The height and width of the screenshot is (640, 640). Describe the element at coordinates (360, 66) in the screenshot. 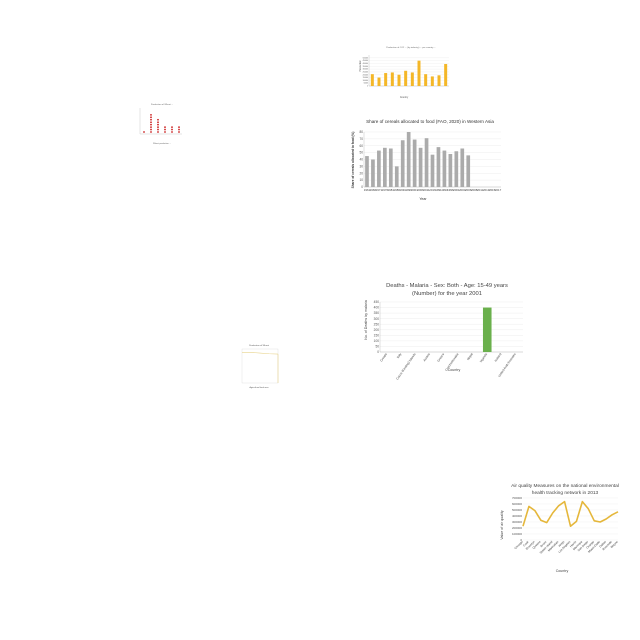

I see `y-axis-label: Production` at that location.